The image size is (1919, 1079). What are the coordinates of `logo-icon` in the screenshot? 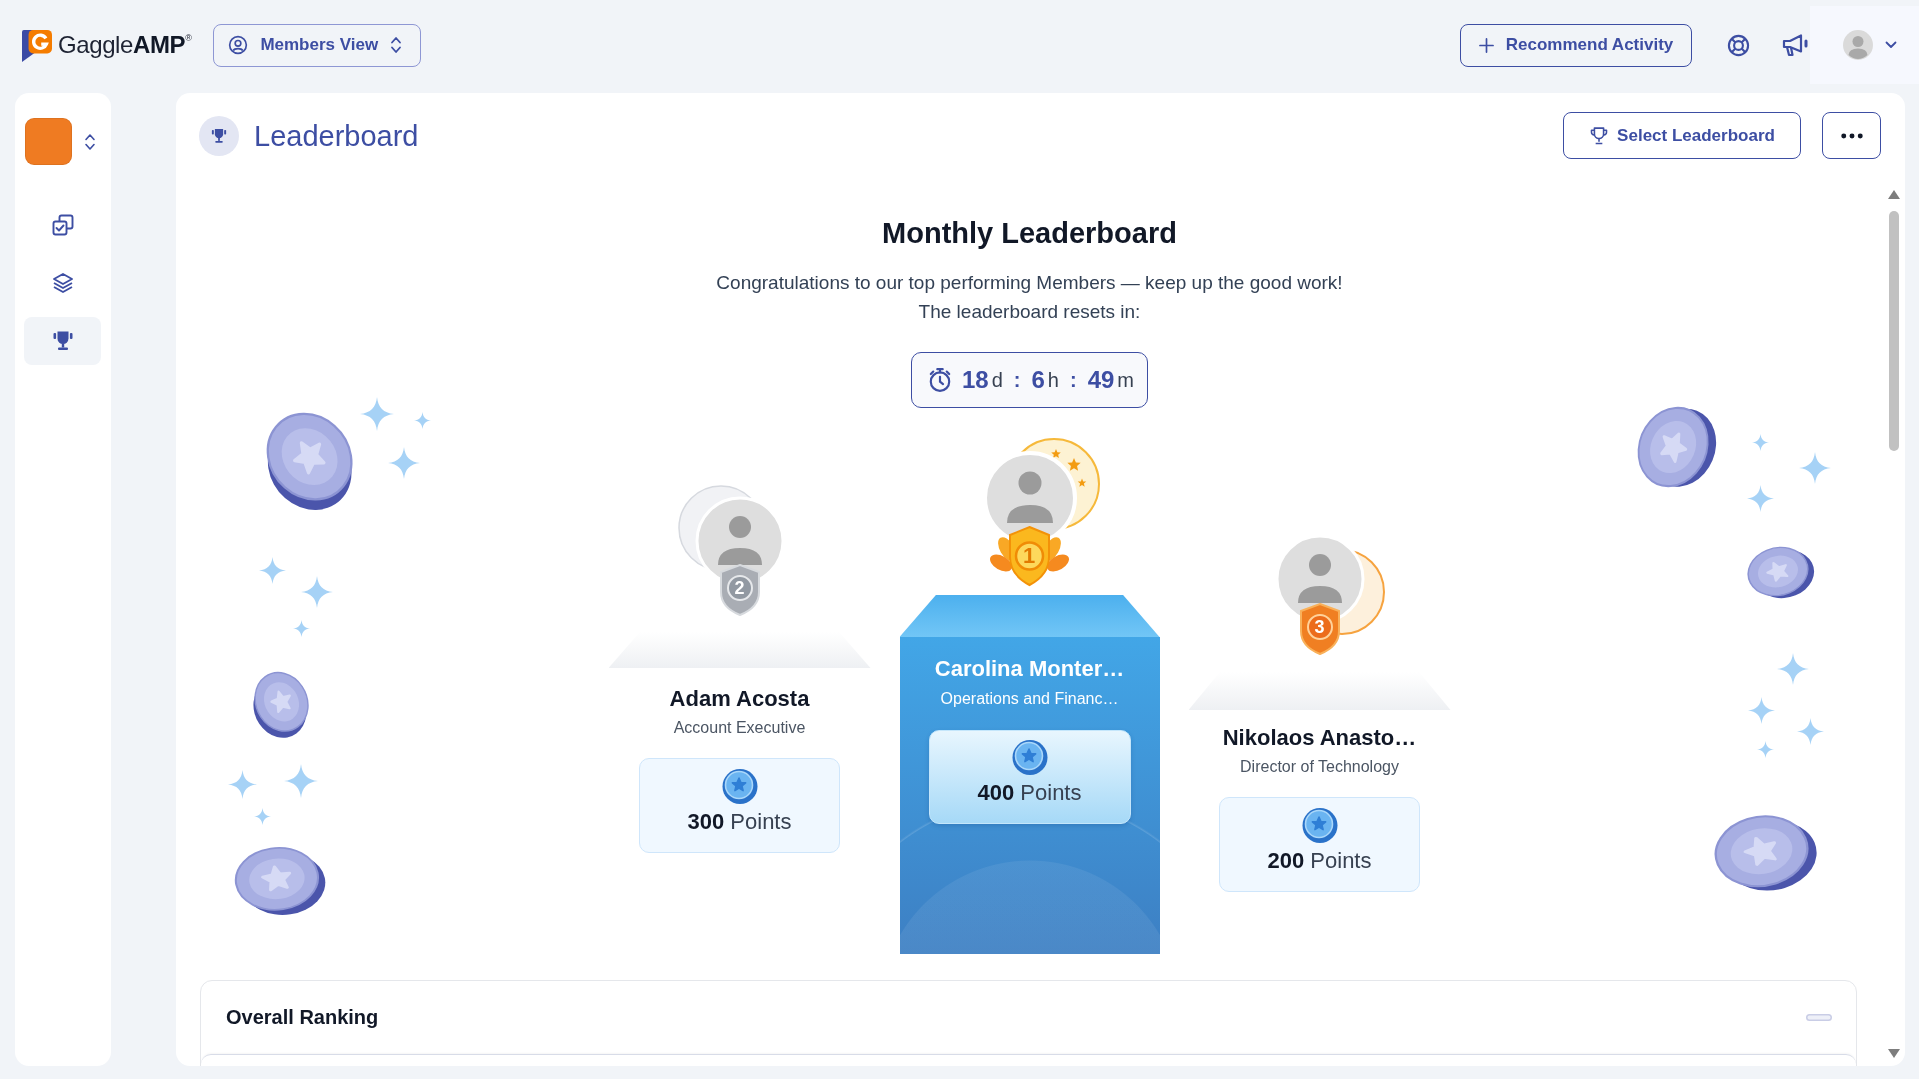 It's located at (37, 45).